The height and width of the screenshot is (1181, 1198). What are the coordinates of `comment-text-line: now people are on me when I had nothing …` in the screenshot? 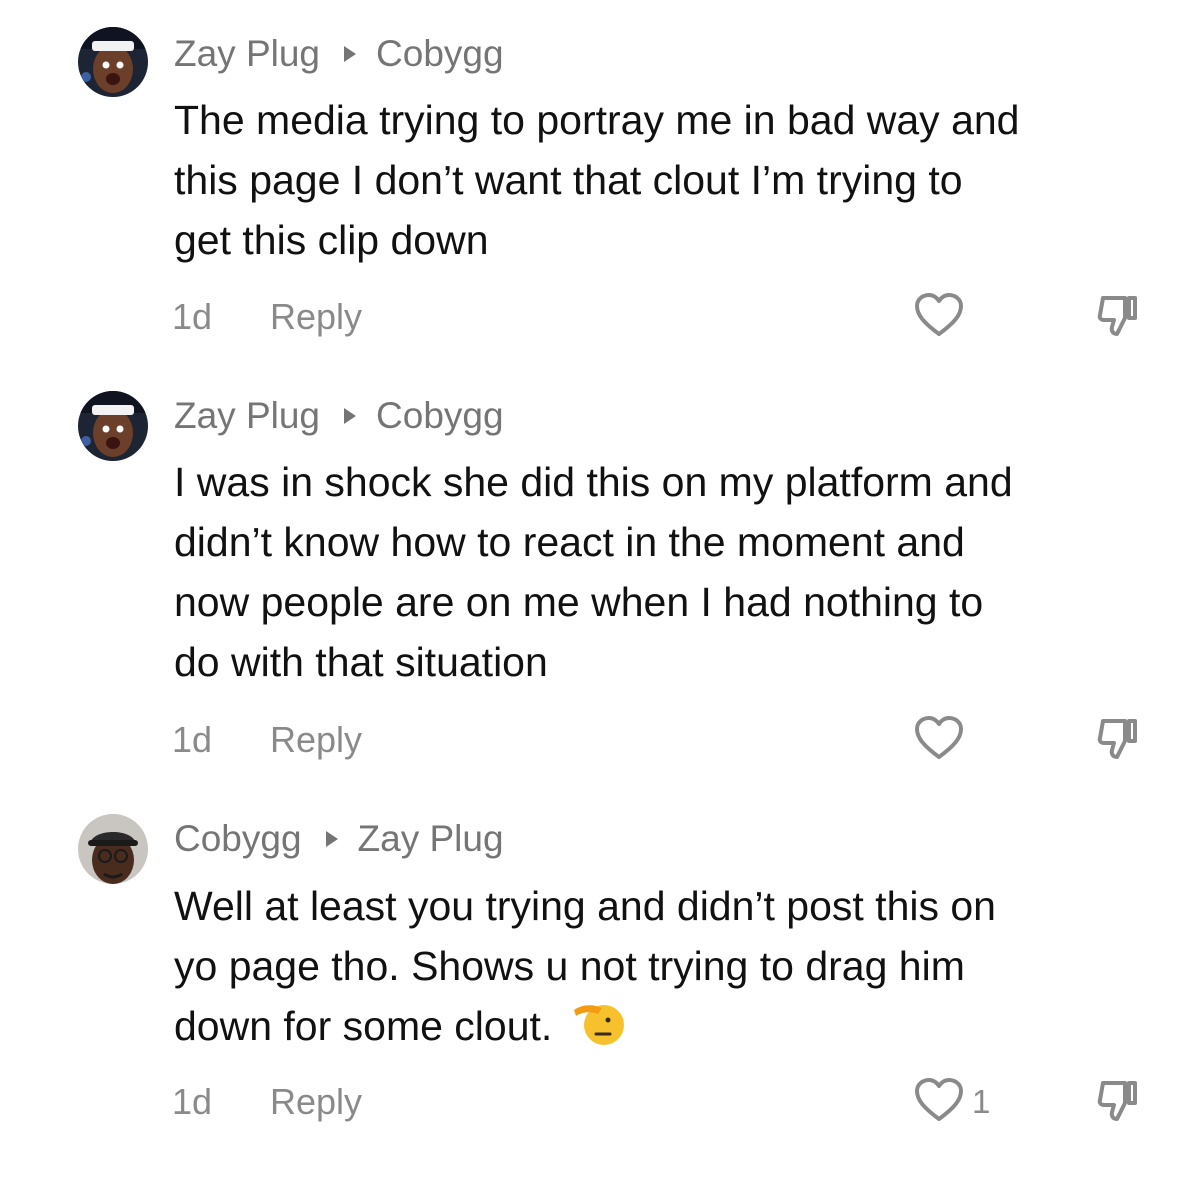 It's located at (579, 602).